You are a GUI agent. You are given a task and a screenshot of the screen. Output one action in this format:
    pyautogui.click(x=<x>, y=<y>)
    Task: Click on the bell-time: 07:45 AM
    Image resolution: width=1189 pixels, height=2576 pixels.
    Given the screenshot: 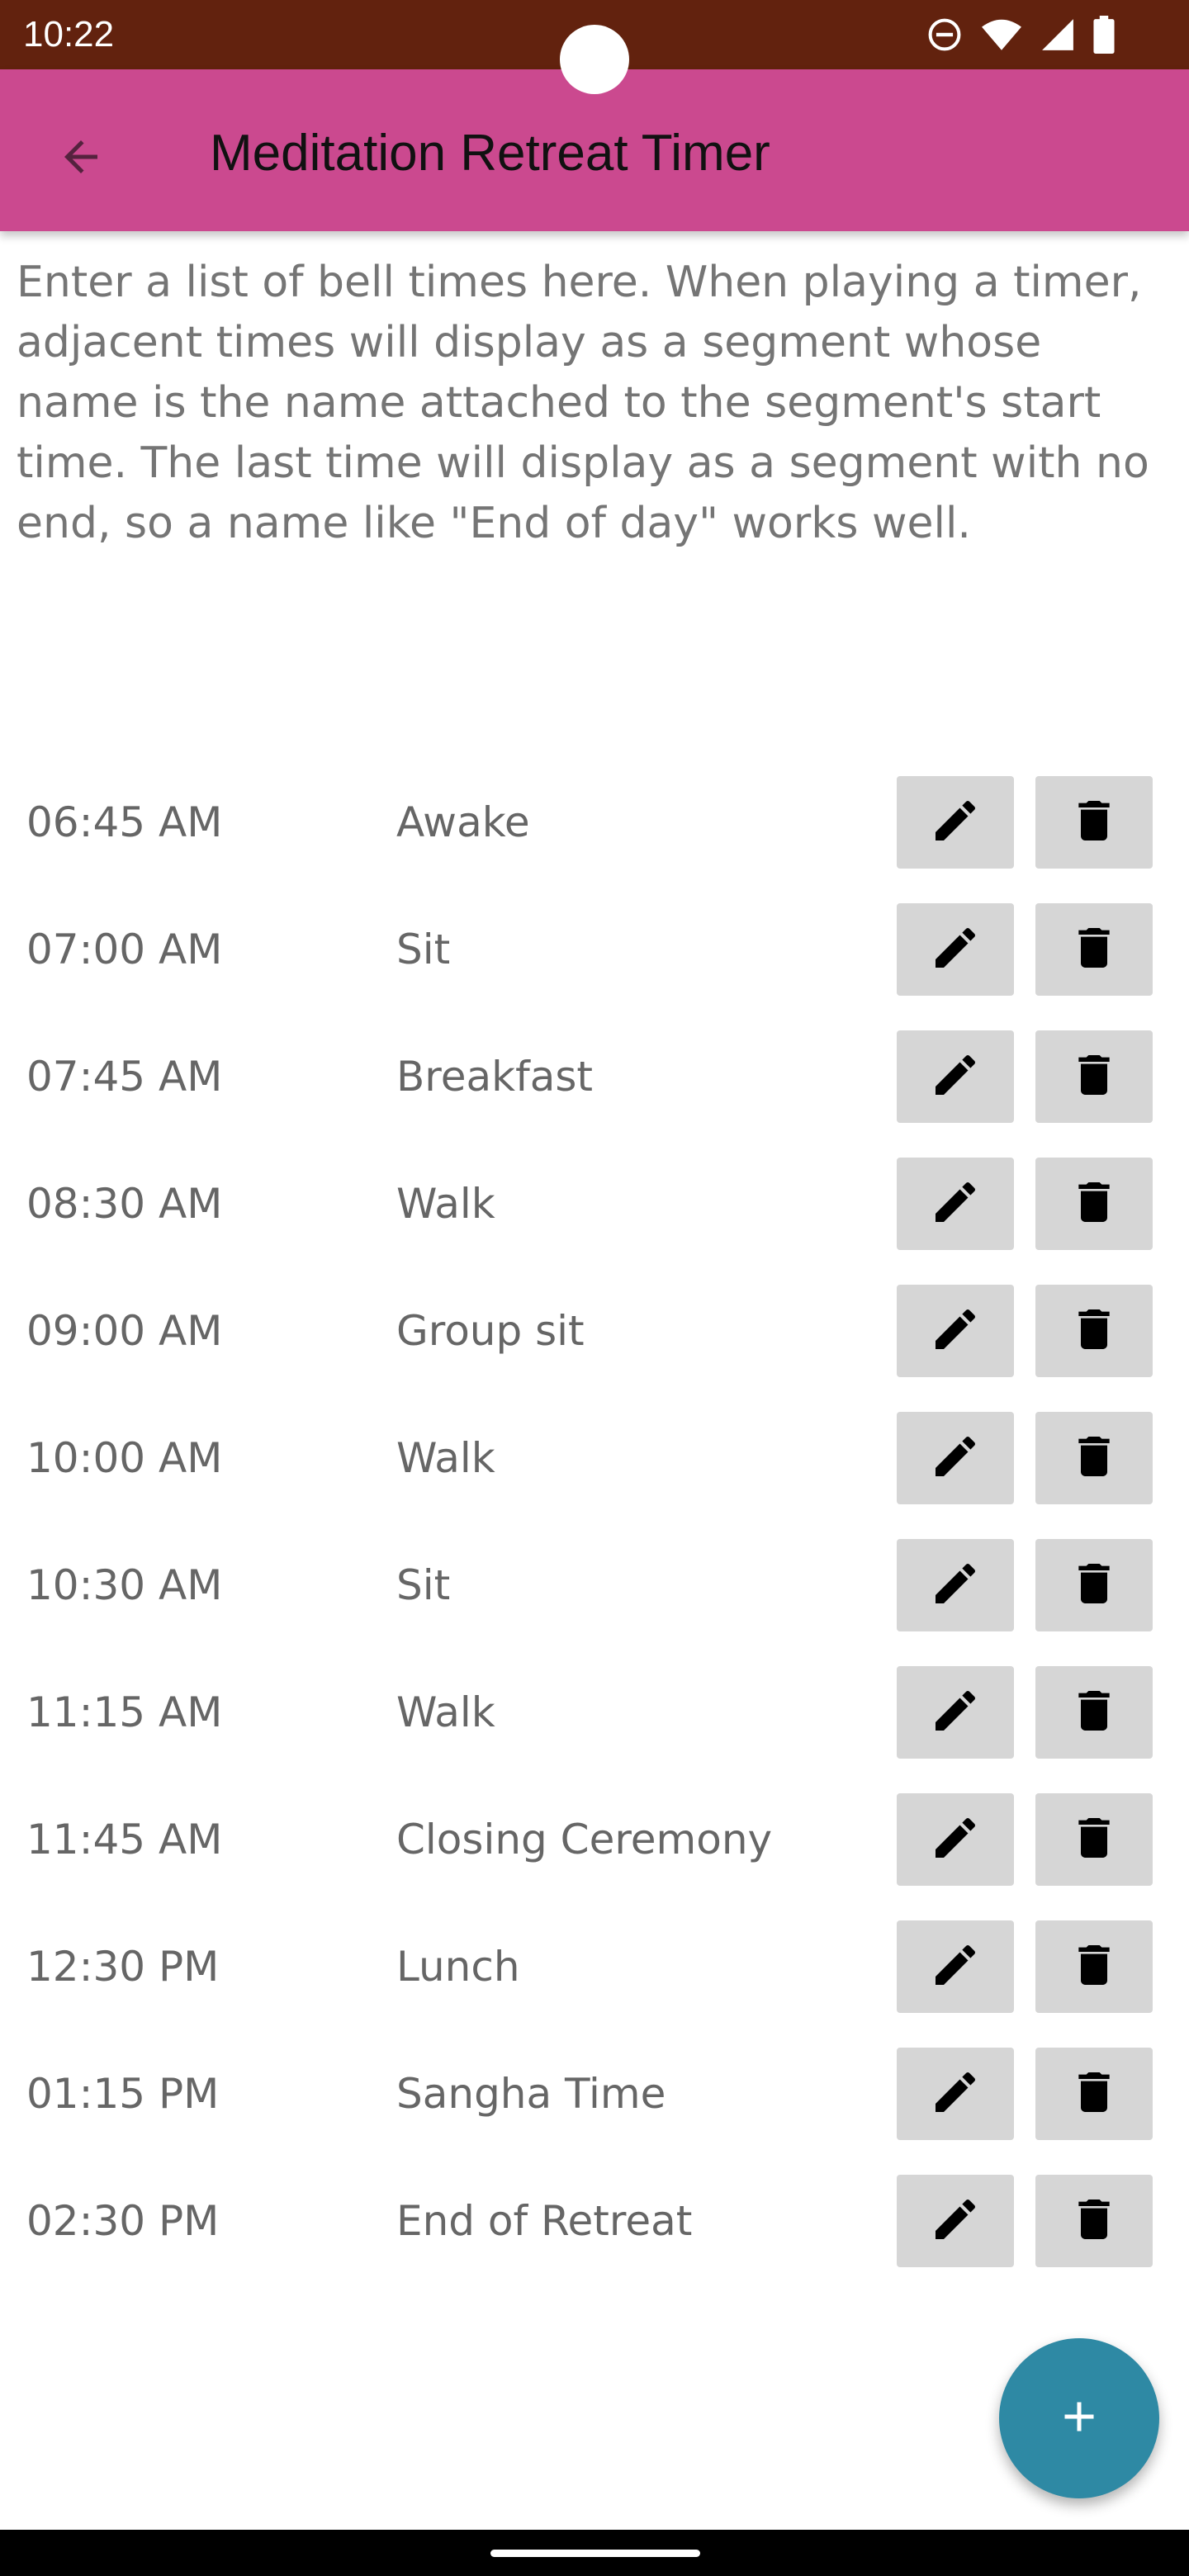 What is the action you would take?
    pyautogui.click(x=124, y=1077)
    